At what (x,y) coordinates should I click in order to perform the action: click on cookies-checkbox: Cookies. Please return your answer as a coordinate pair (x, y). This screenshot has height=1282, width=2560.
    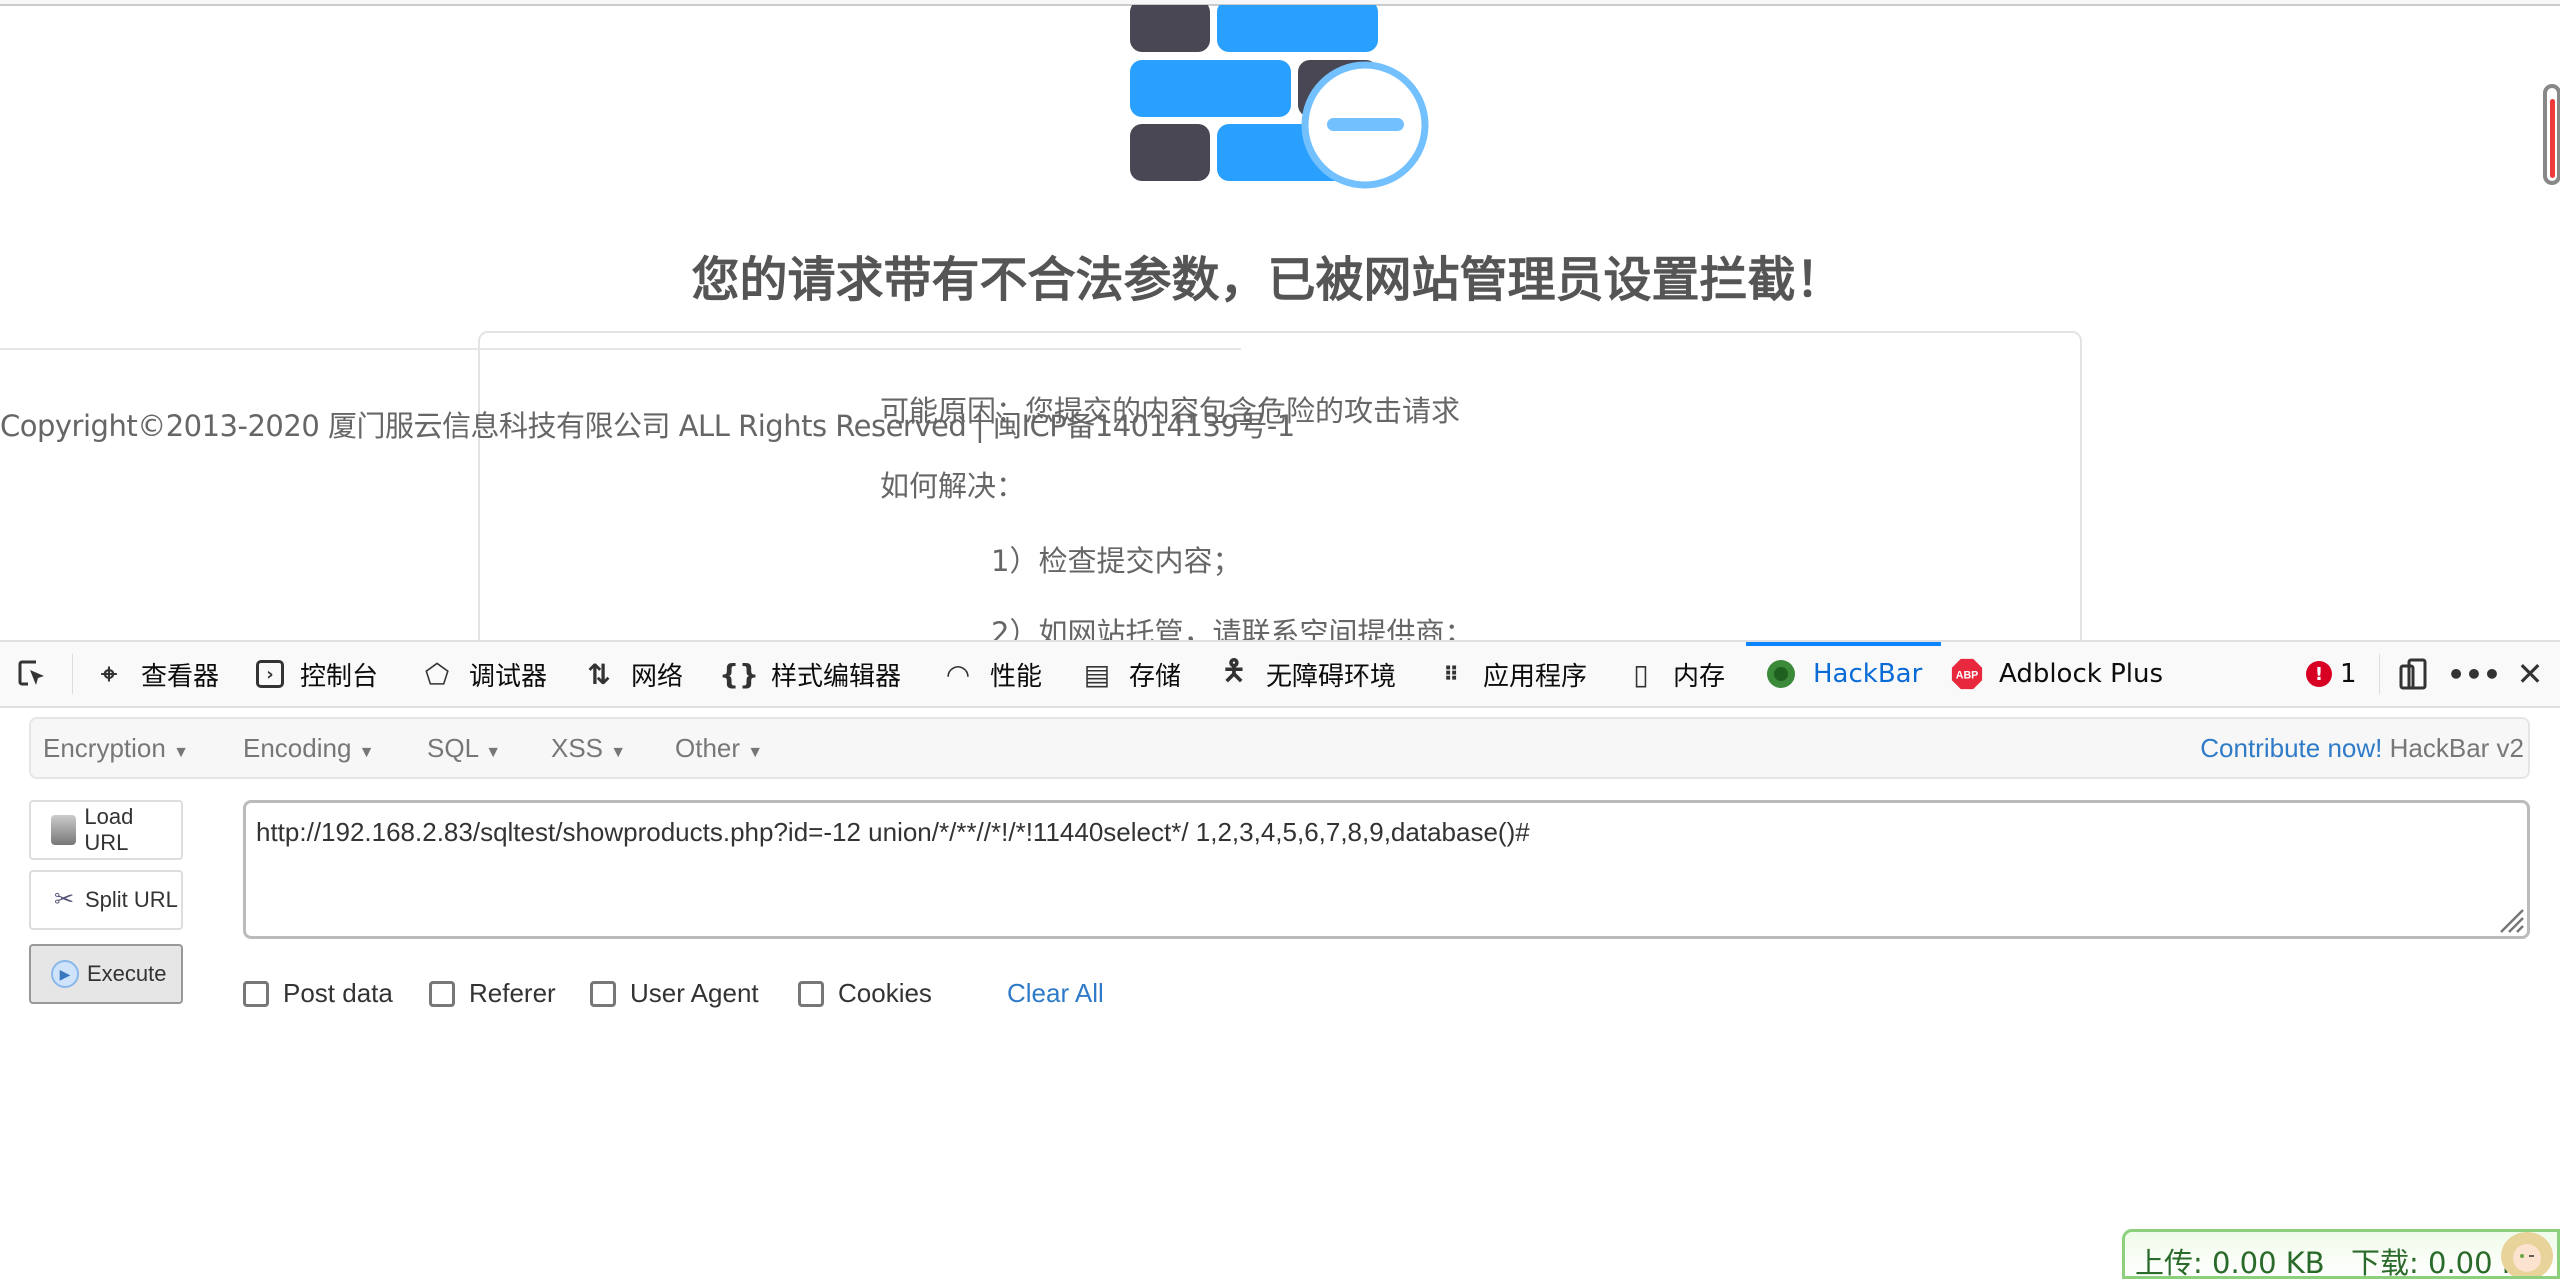
    Looking at the image, I should click on (865, 993).